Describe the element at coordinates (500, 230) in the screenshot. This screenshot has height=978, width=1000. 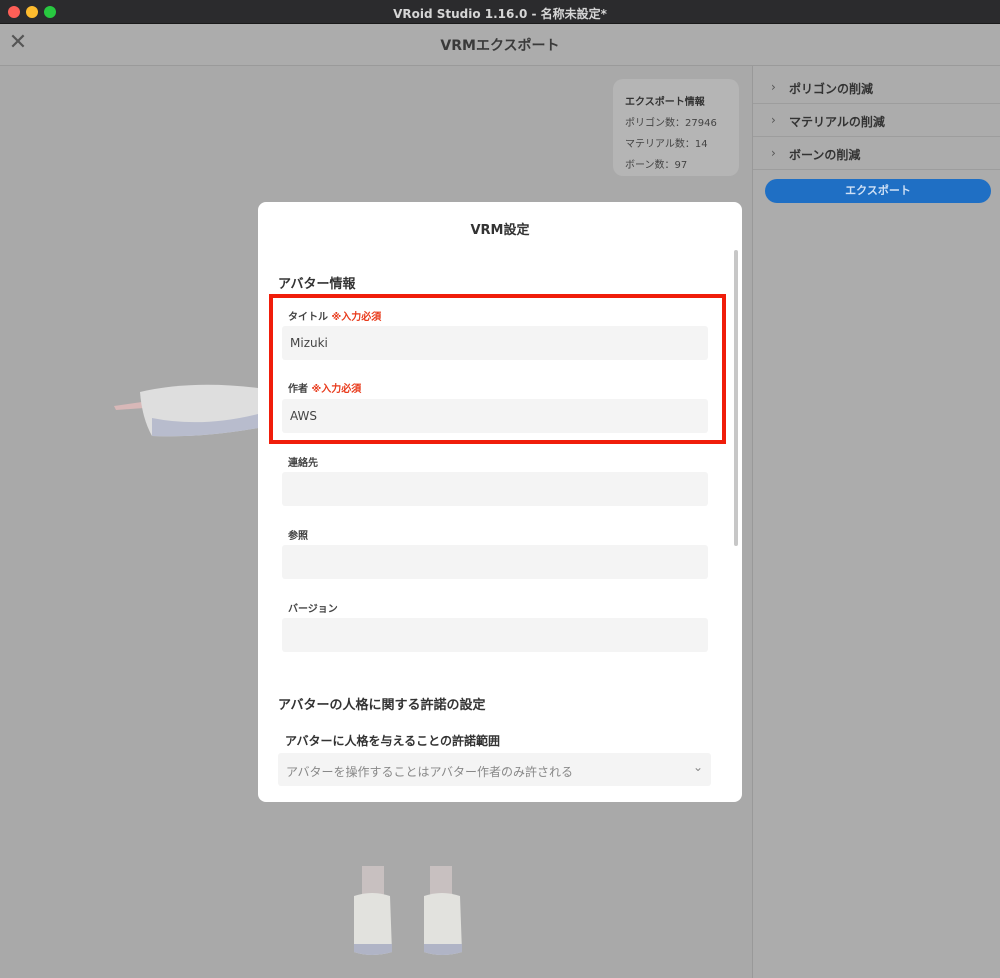
I see `dialog-title: VRM設定` at that location.